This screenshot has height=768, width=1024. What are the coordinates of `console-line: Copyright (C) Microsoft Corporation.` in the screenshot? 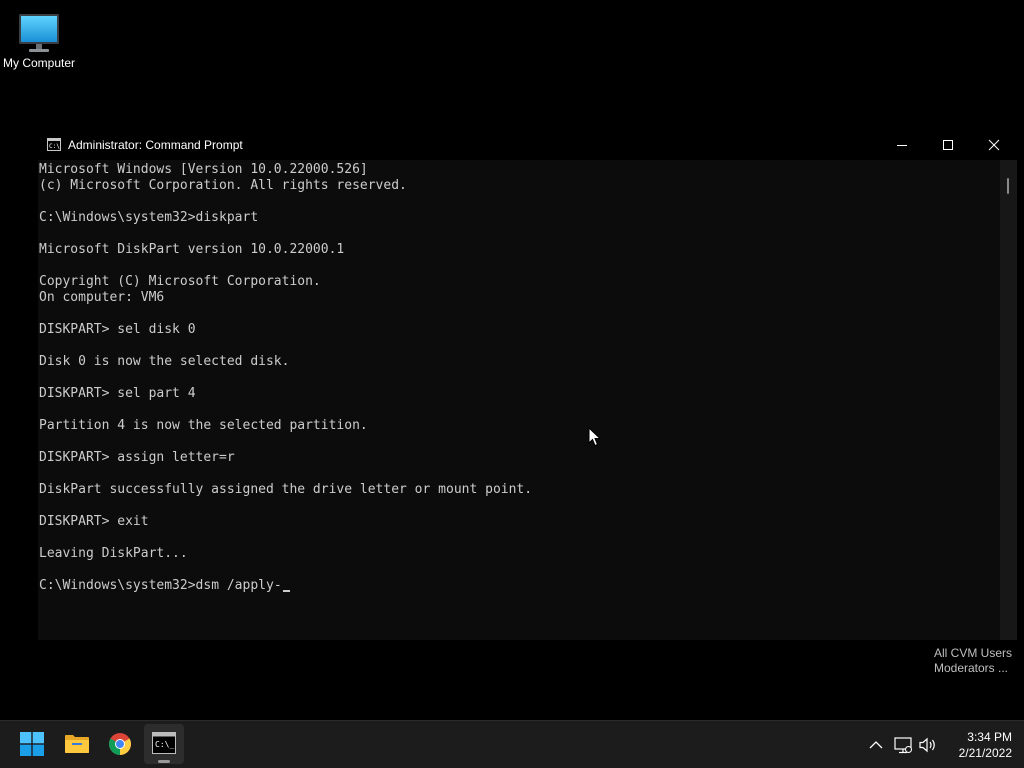 It's located at (180, 281).